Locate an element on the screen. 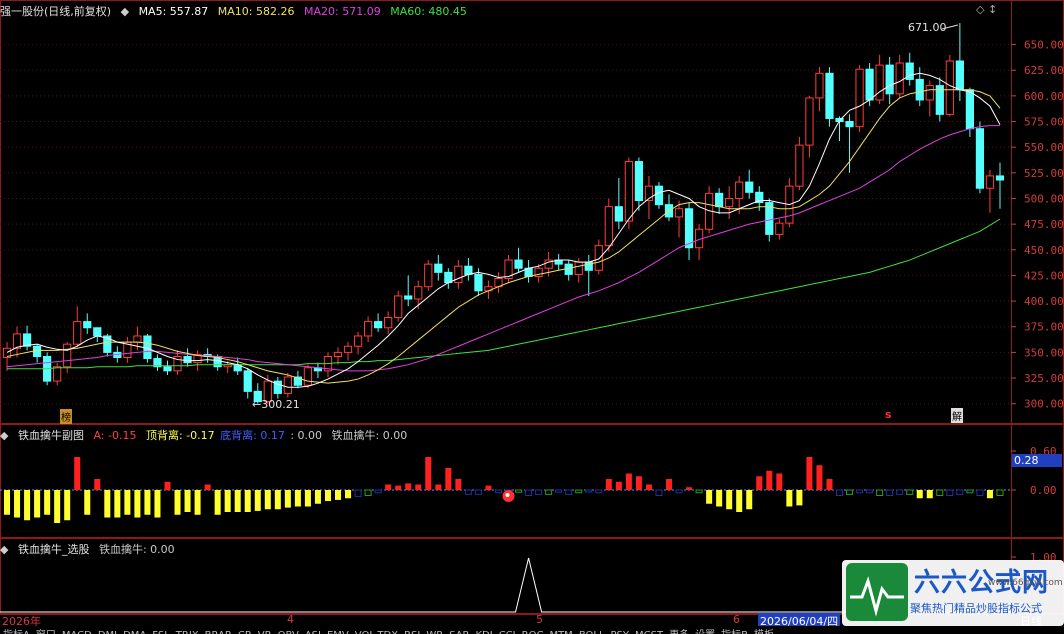 Image resolution: width=1064 pixels, height=634 pixels. tab-22: PSY is located at coordinates (620, 632).